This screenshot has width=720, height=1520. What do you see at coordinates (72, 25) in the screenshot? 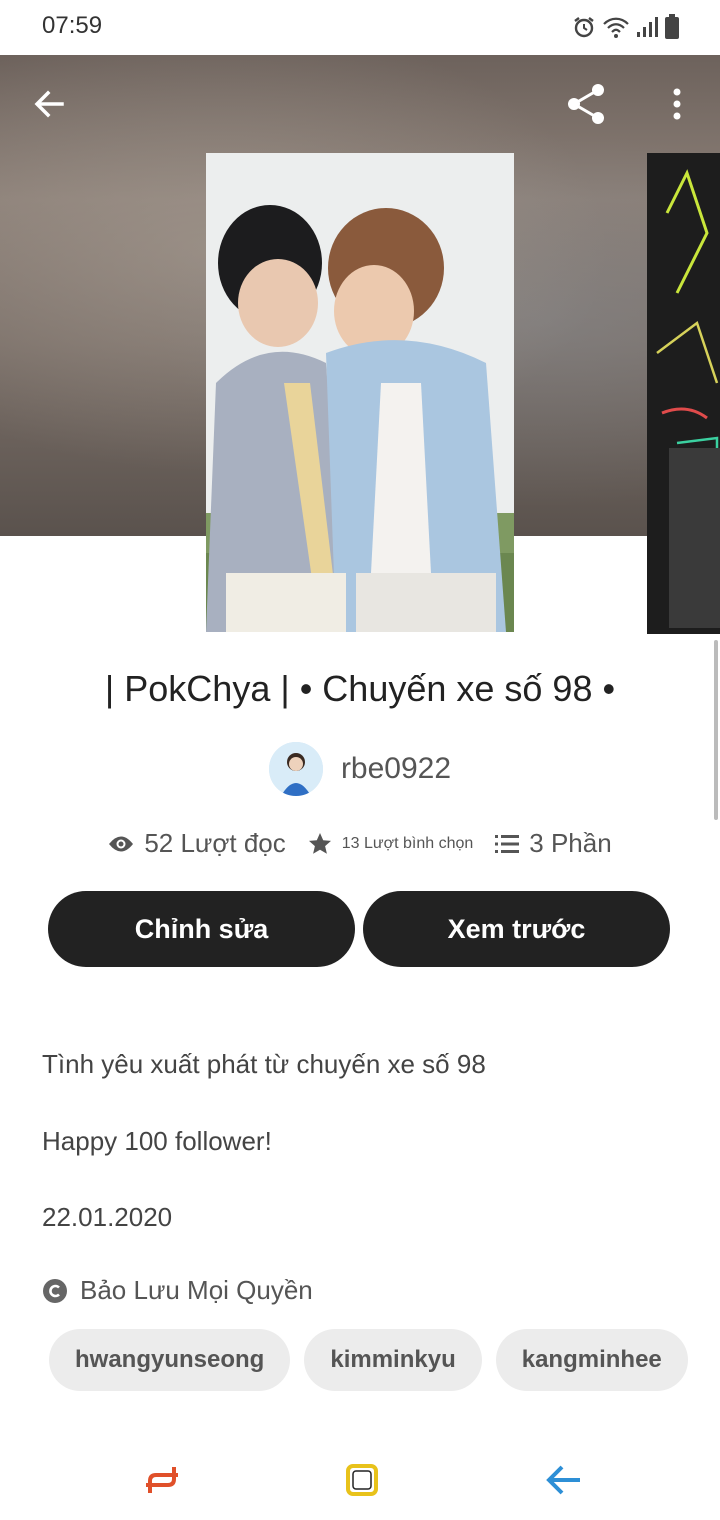
I see `status-time: 07:59` at bounding box center [72, 25].